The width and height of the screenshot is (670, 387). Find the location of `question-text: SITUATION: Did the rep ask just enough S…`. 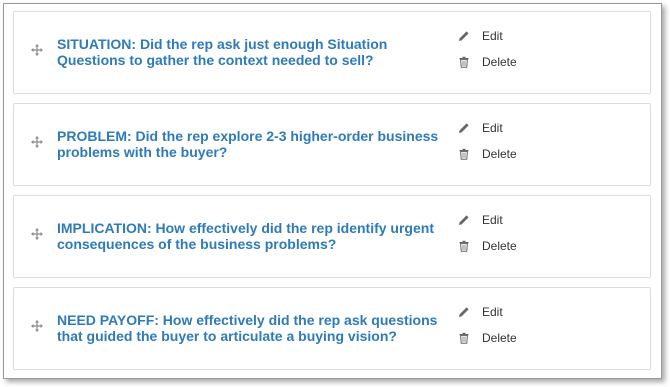

question-text: SITUATION: Did the rep ask just enough S… is located at coordinates (222, 52).